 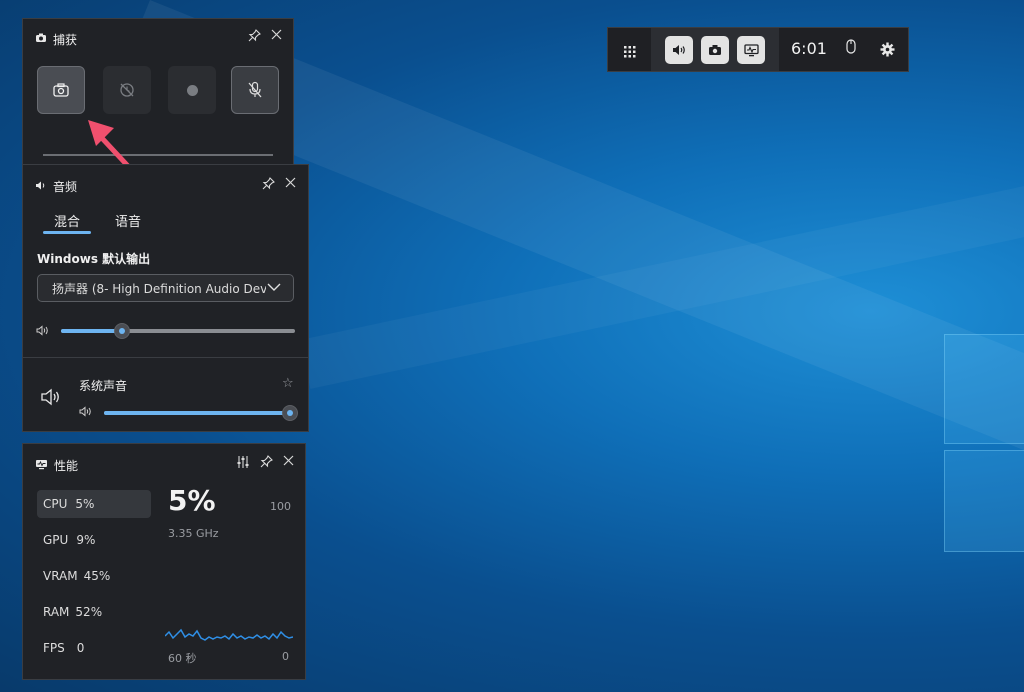 I want to click on metric-value: 45%, so click(x=97, y=576).